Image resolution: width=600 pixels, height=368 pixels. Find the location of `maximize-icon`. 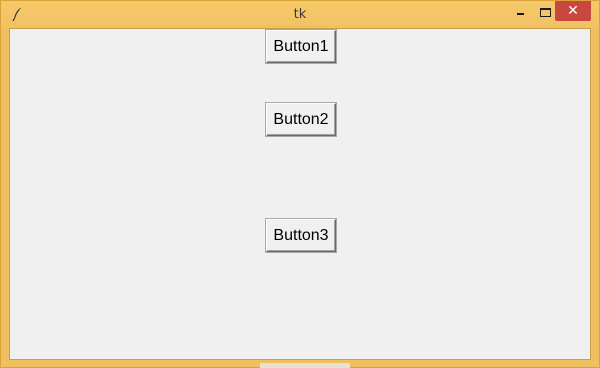

maximize-icon is located at coordinates (545, 12).